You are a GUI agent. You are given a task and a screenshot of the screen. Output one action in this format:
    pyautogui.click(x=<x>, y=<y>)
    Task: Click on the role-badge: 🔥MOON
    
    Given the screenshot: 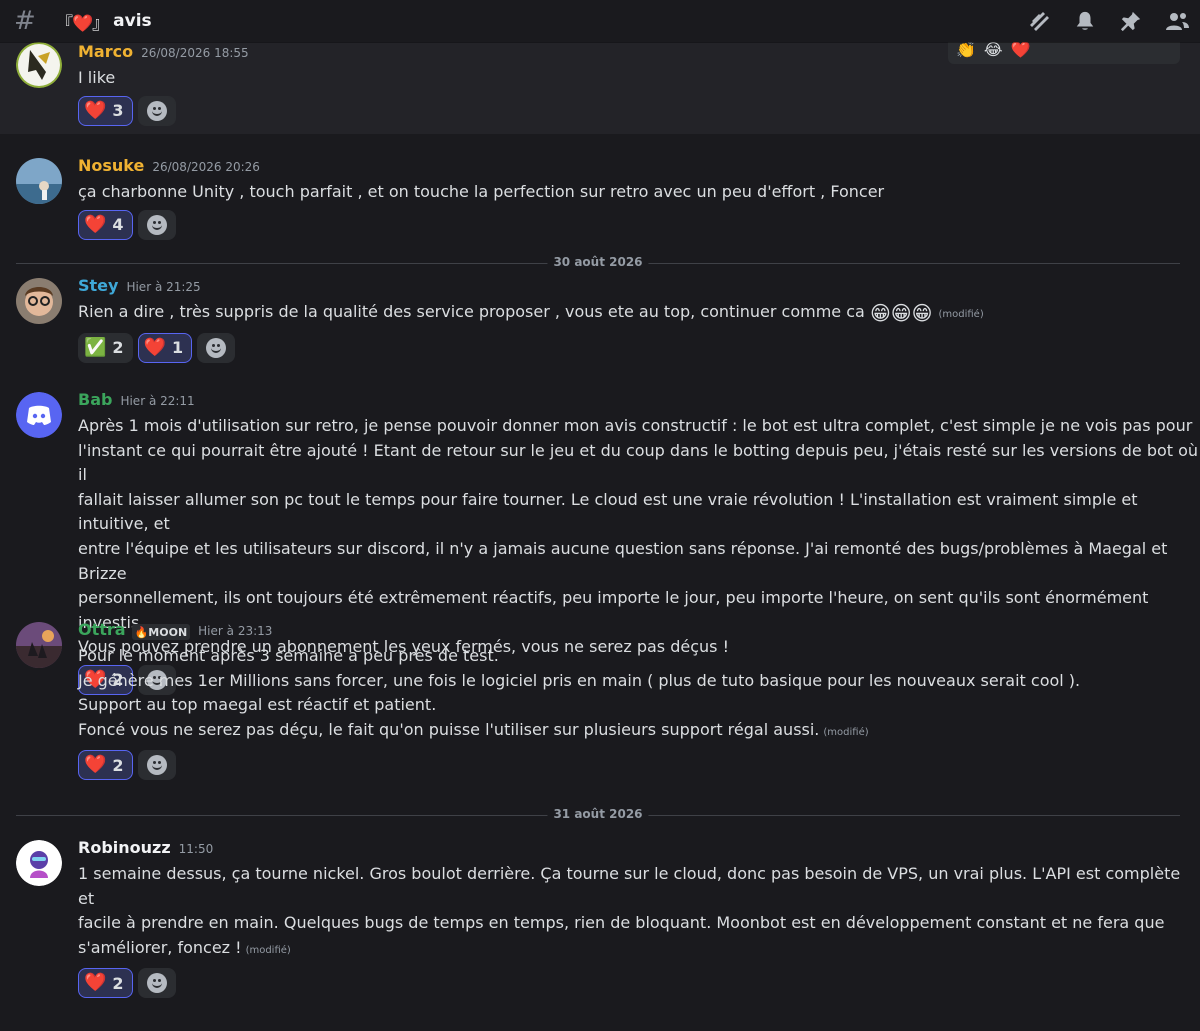 What is the action you would take?
    pyautogui.click(x=161, y=632)
    